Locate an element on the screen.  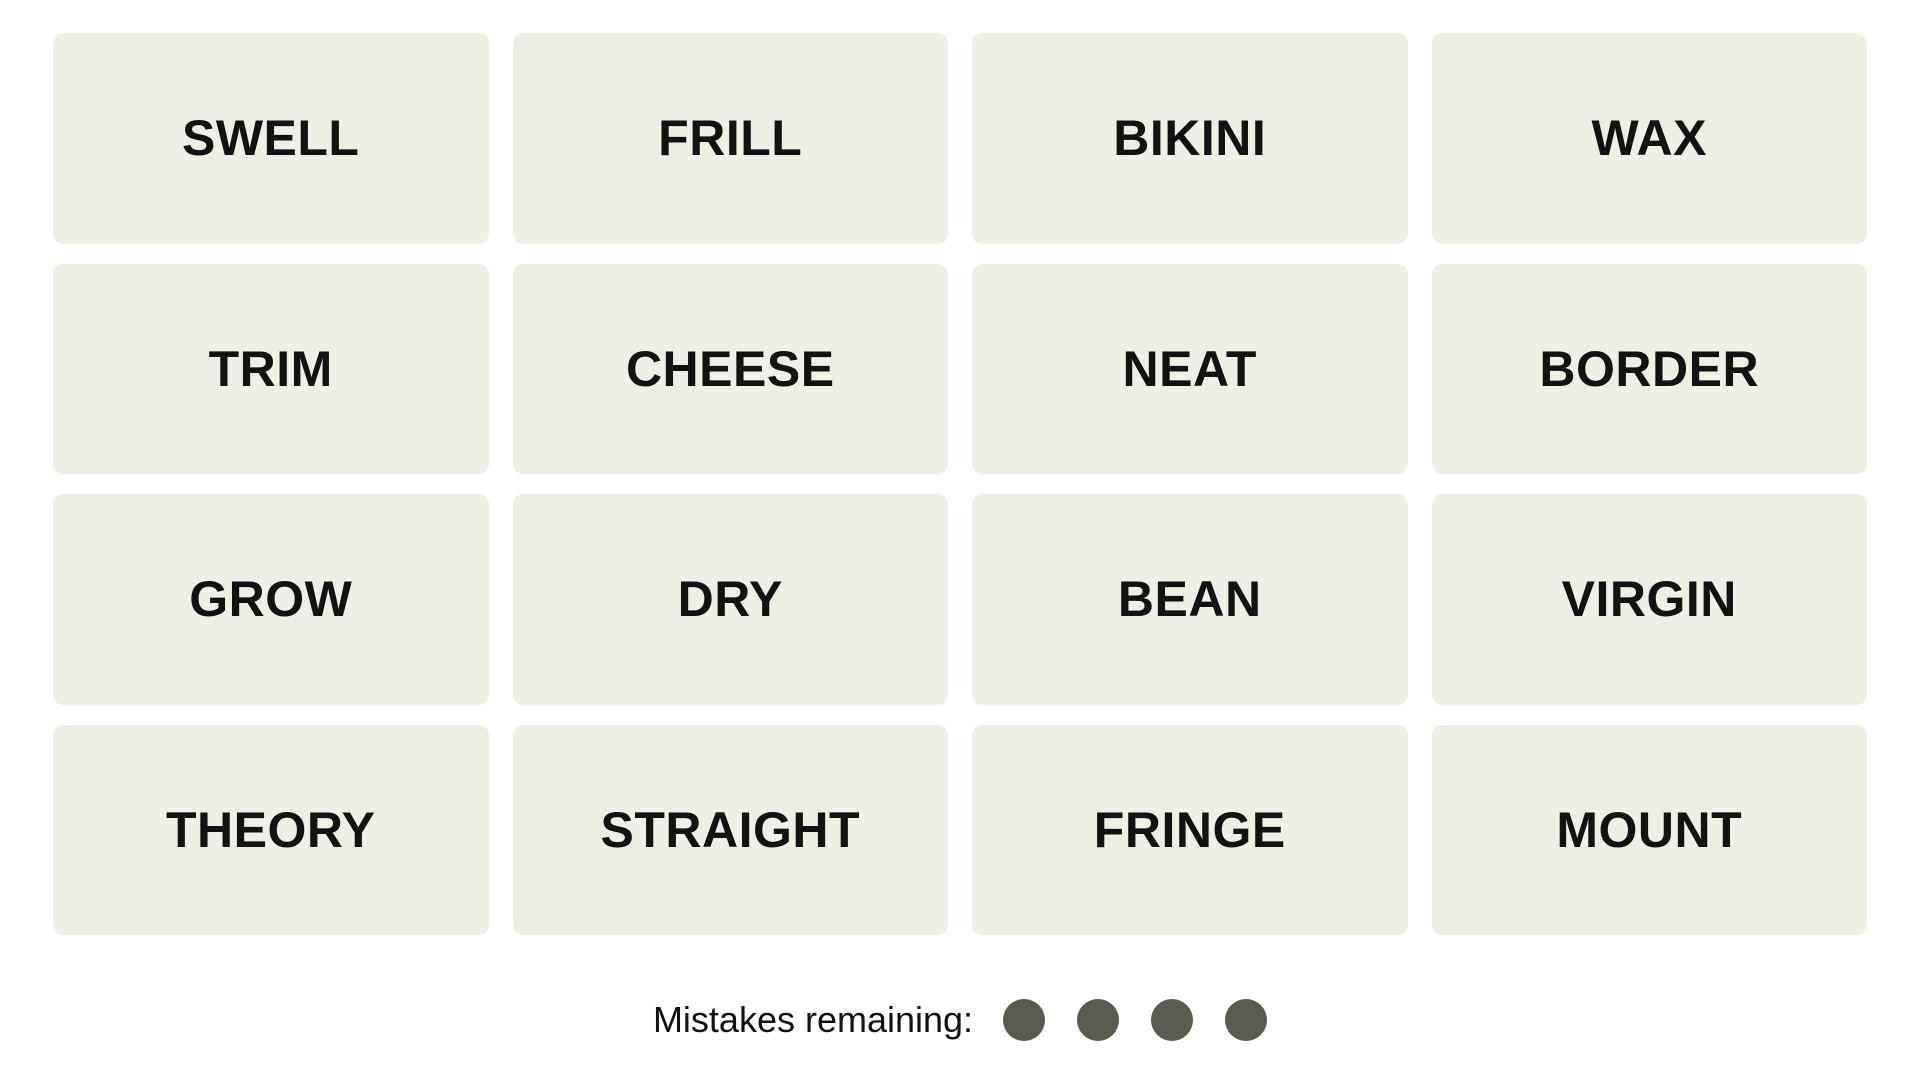
word-tile: BEAN is located at coordinates (1190, 599).